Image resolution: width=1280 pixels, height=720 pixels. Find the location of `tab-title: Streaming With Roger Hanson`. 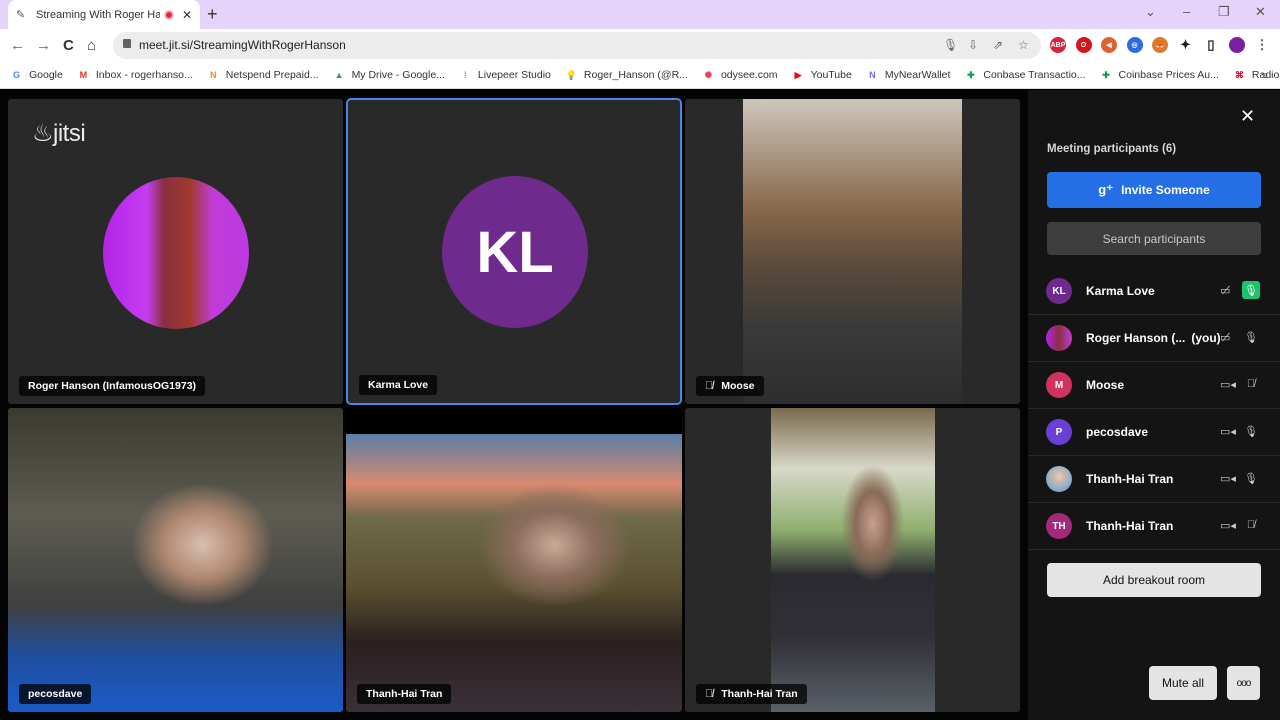

tab-title: Streaming With Roger Hanson is located at coordinates (98, 14).